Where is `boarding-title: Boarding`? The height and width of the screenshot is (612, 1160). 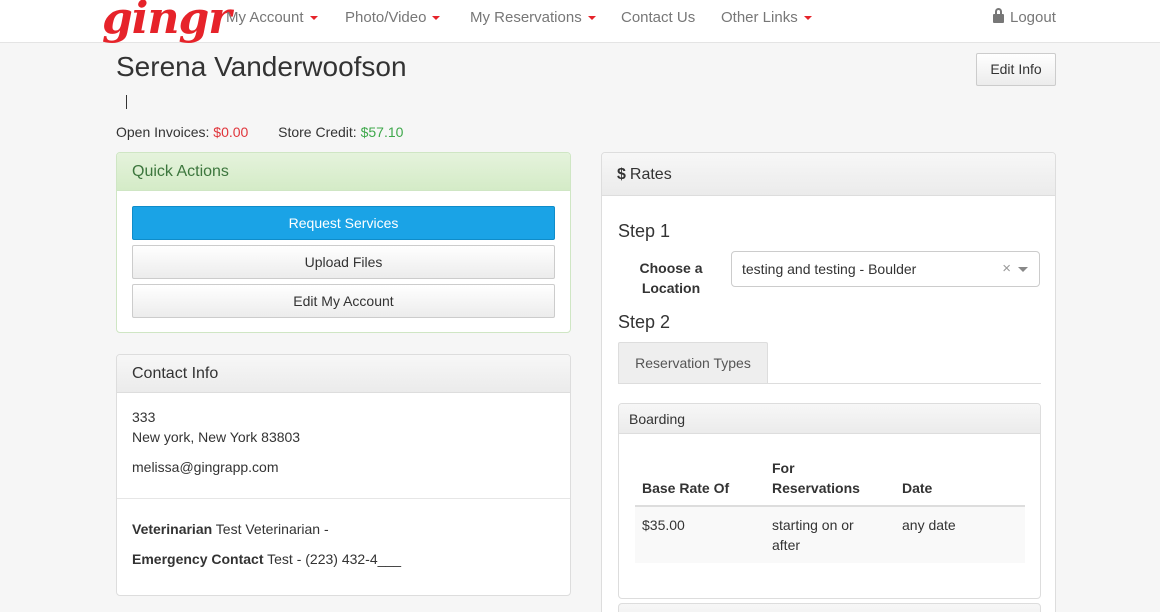
boarding-title: Boarding is located at coordinates (829, 419).